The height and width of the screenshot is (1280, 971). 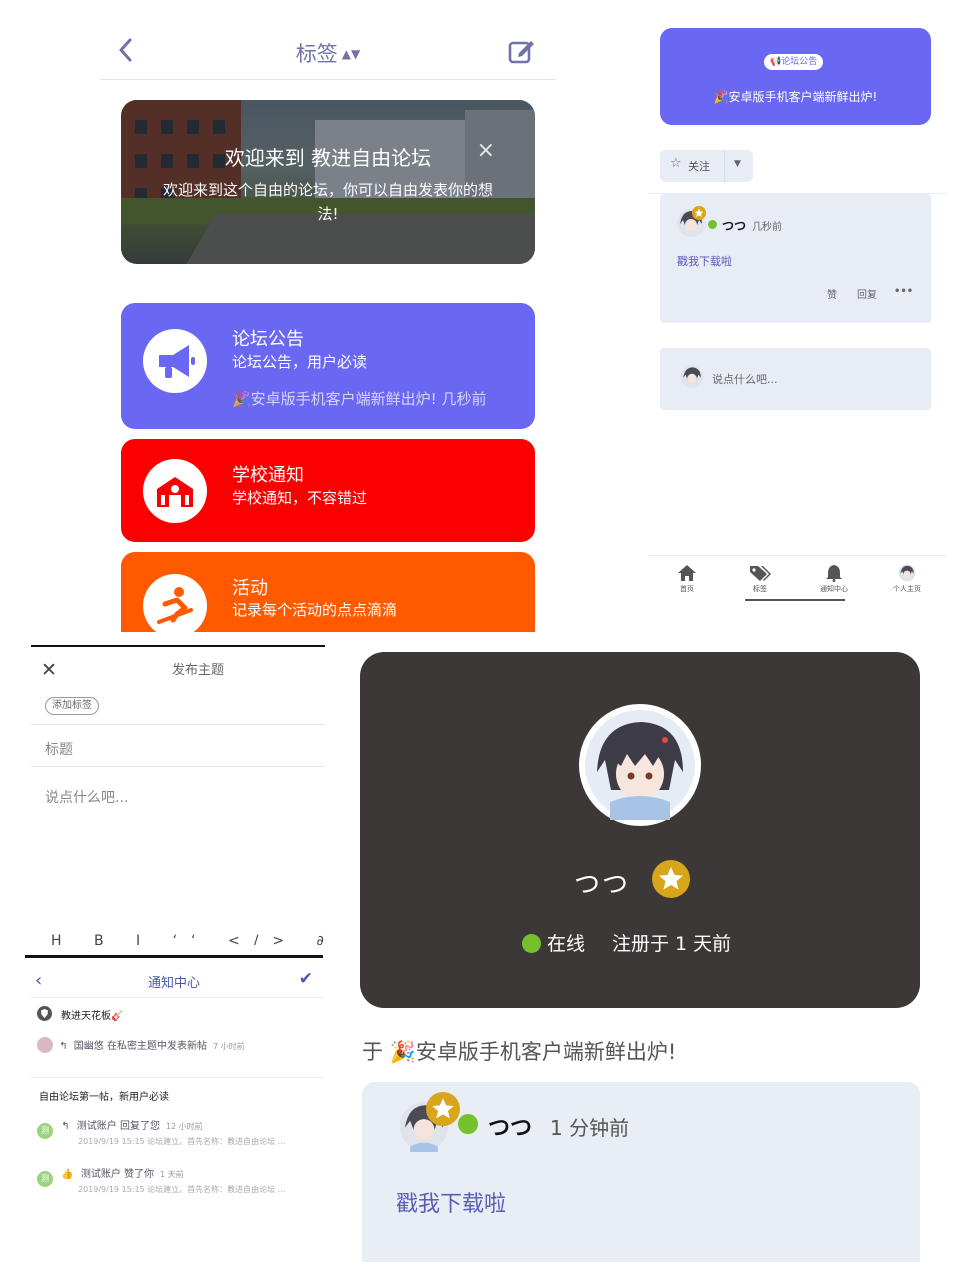 I want to click on group-title: 教进天花板🎸, so click(x=92, y=1016).